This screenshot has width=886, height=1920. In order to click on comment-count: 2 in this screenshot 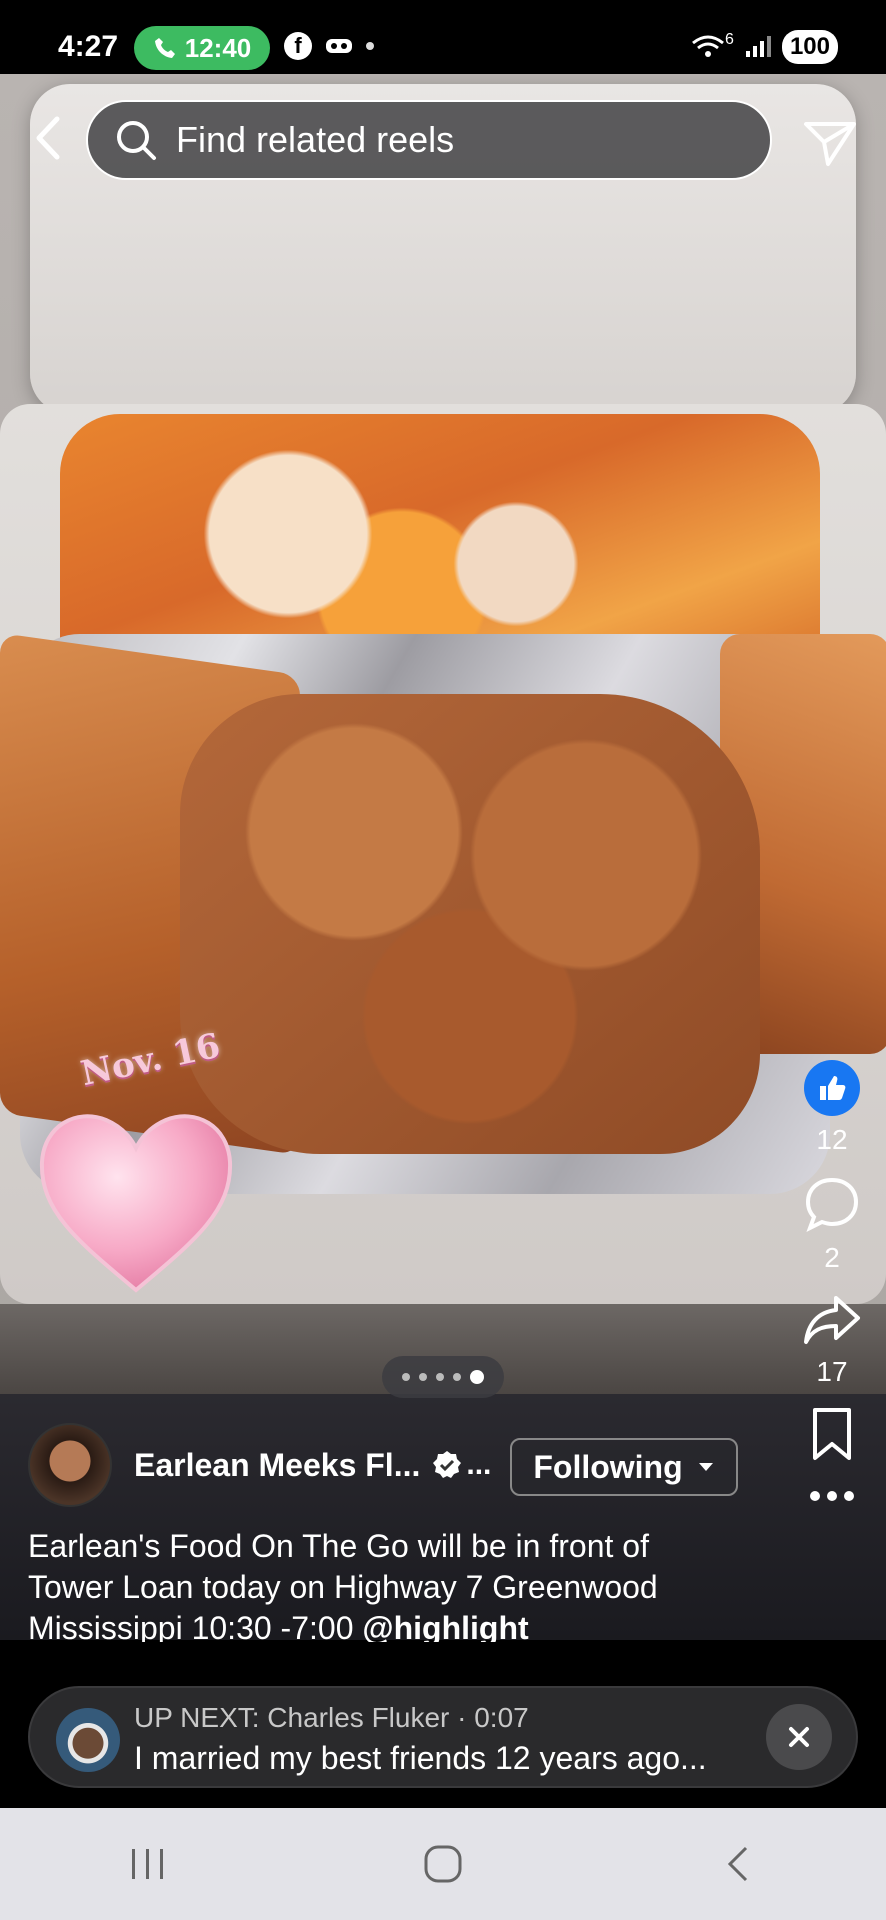, I will do `click(832, 1257)`.